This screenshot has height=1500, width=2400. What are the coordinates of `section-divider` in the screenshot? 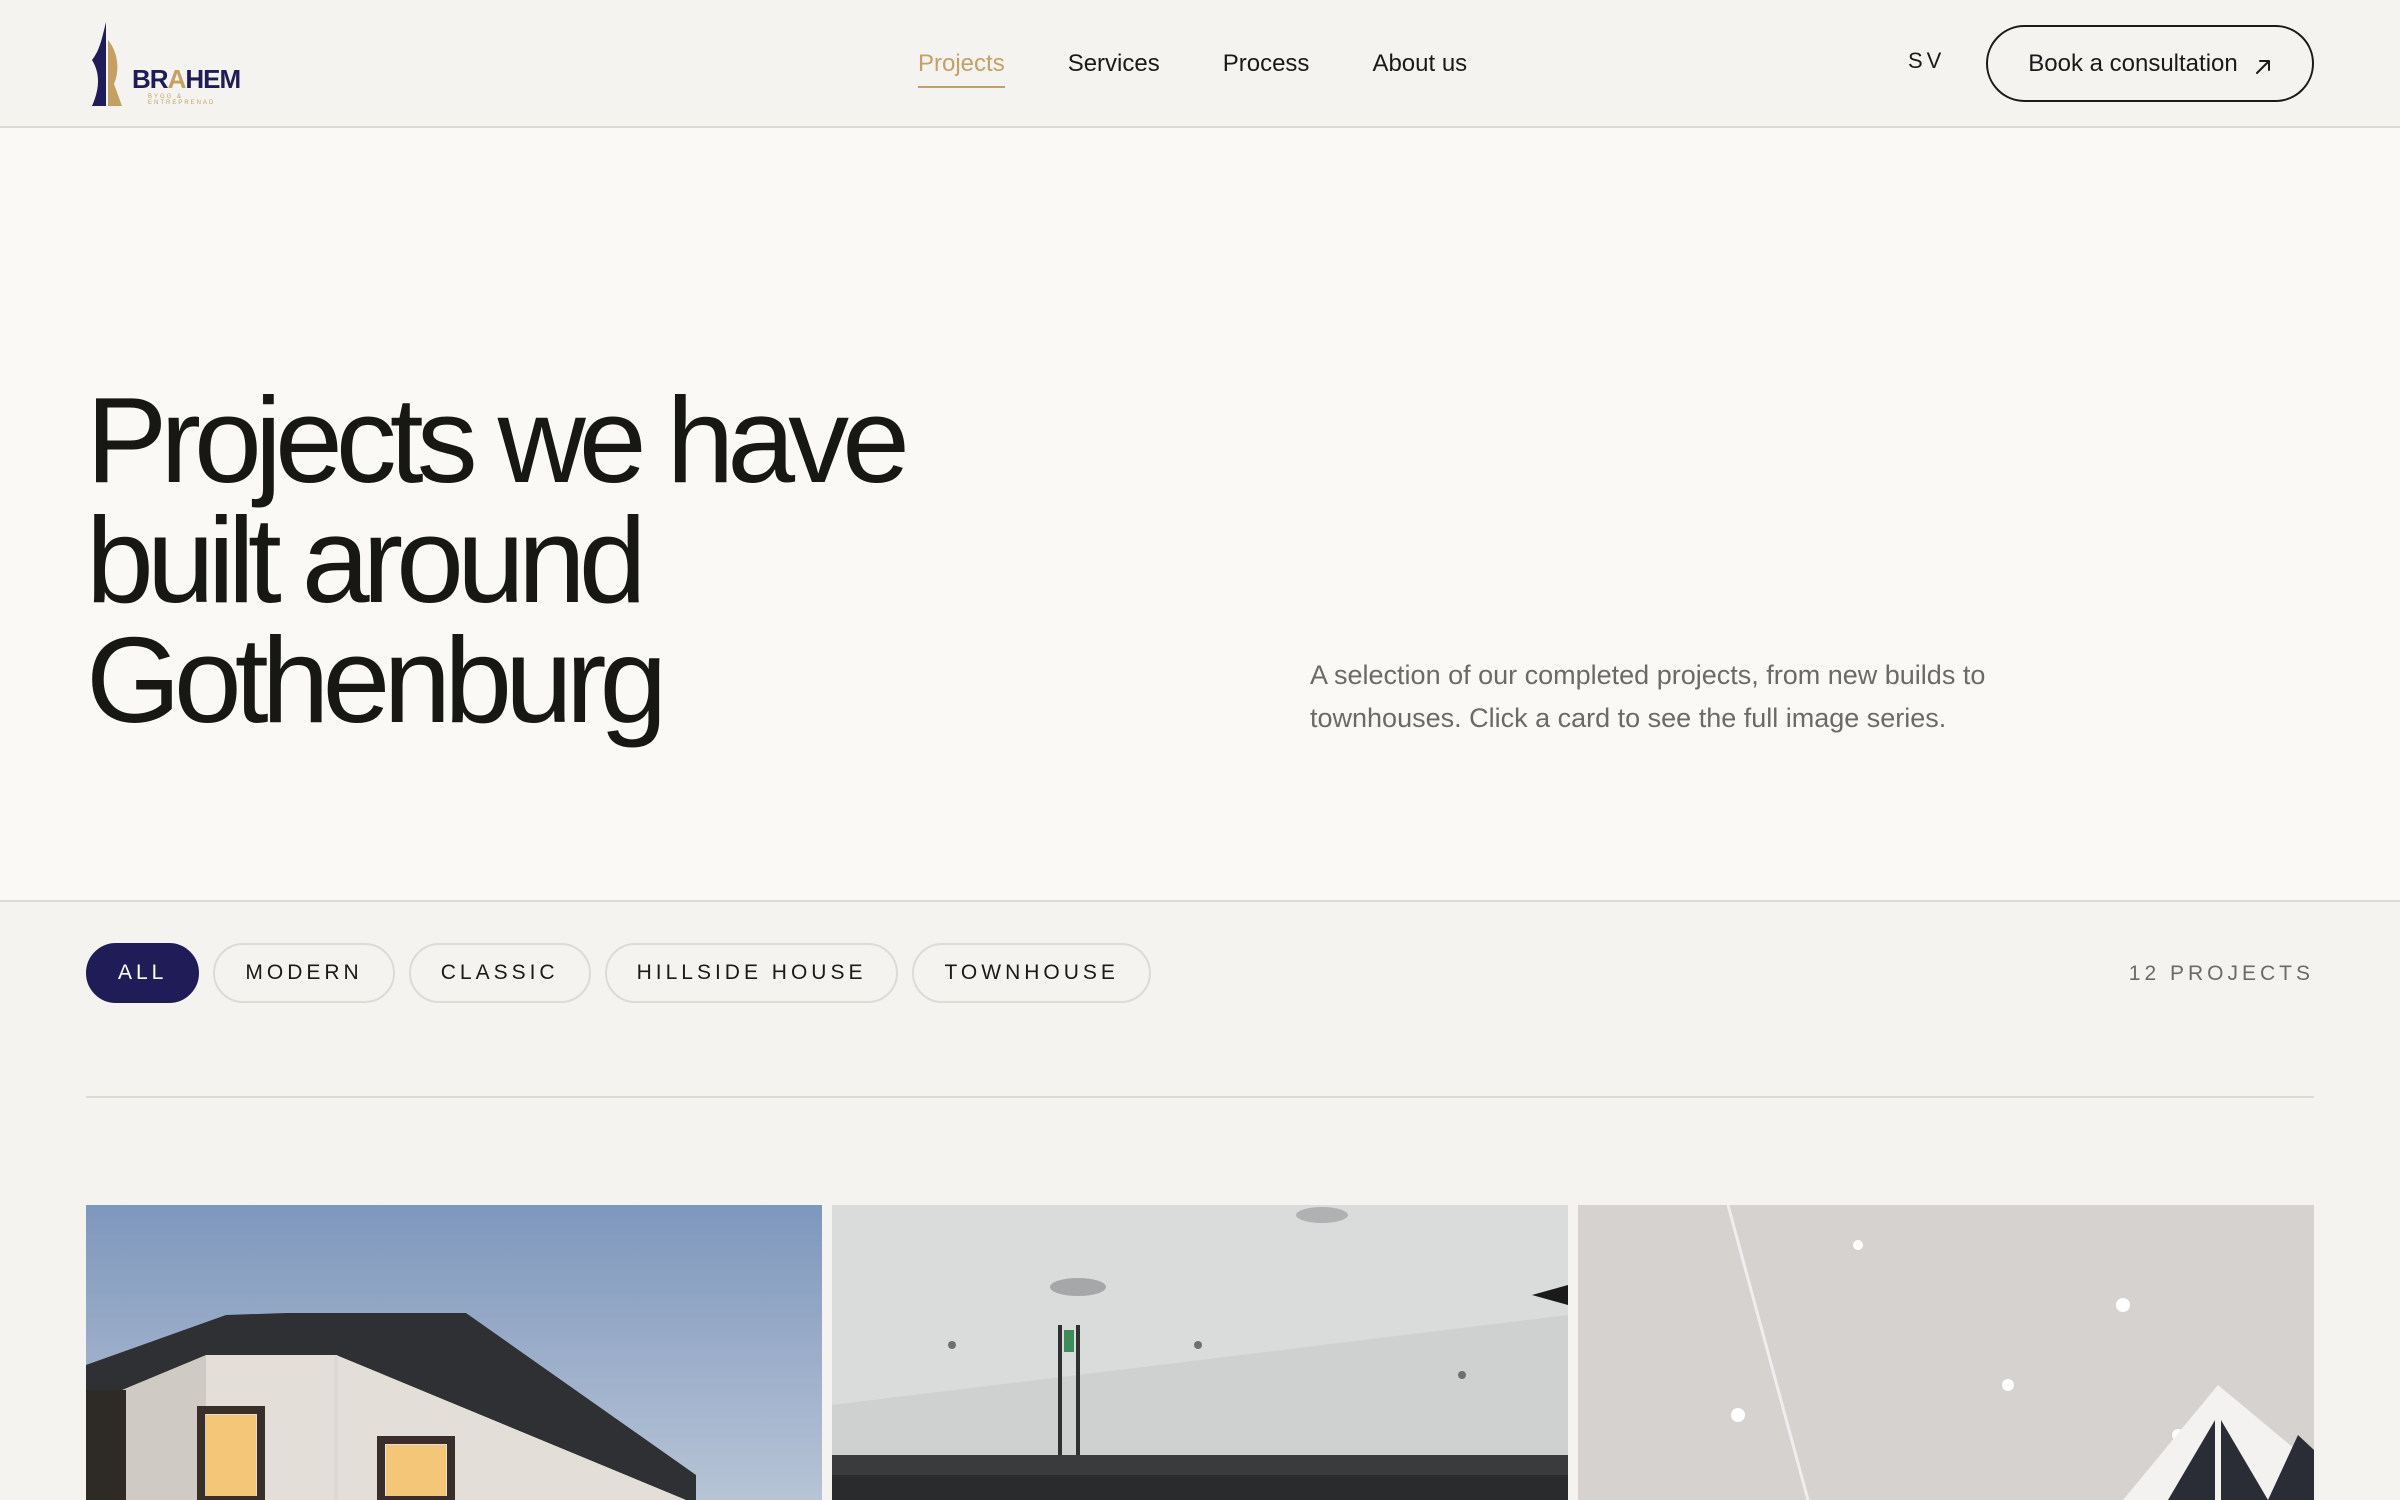 It's located at (1200, 1097).